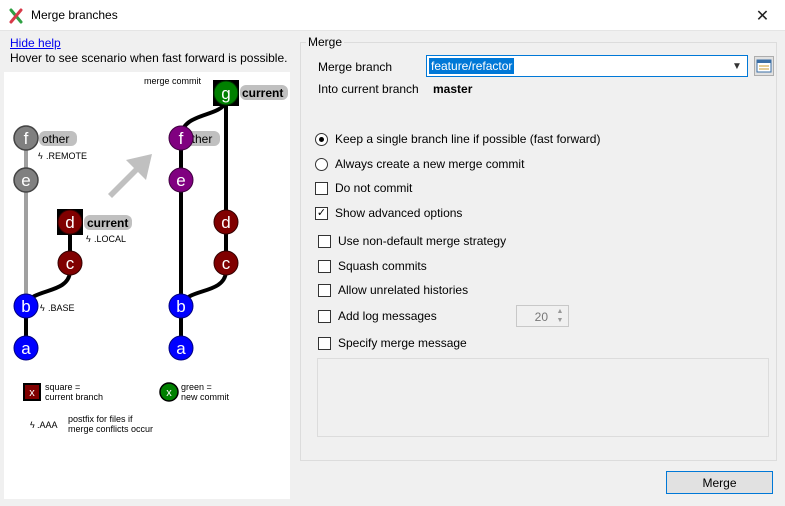  What do you see at coordinates (181, 348) in the screenshot?
I see `node-a-after-letter: a` at bounding box center [181, 348].